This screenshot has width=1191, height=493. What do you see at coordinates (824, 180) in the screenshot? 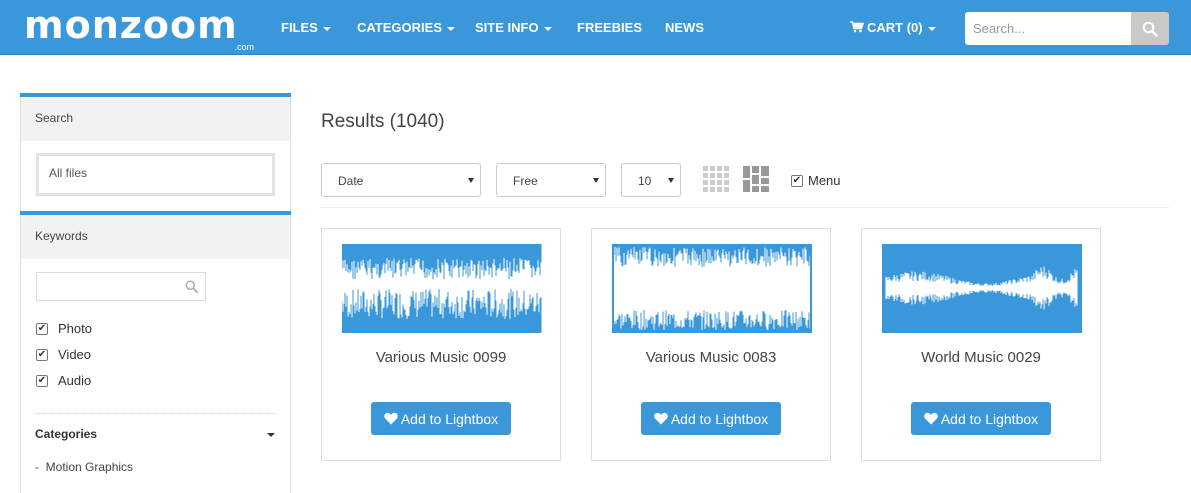
I see `menu-label: Menu` at bounding box center [824, 180].